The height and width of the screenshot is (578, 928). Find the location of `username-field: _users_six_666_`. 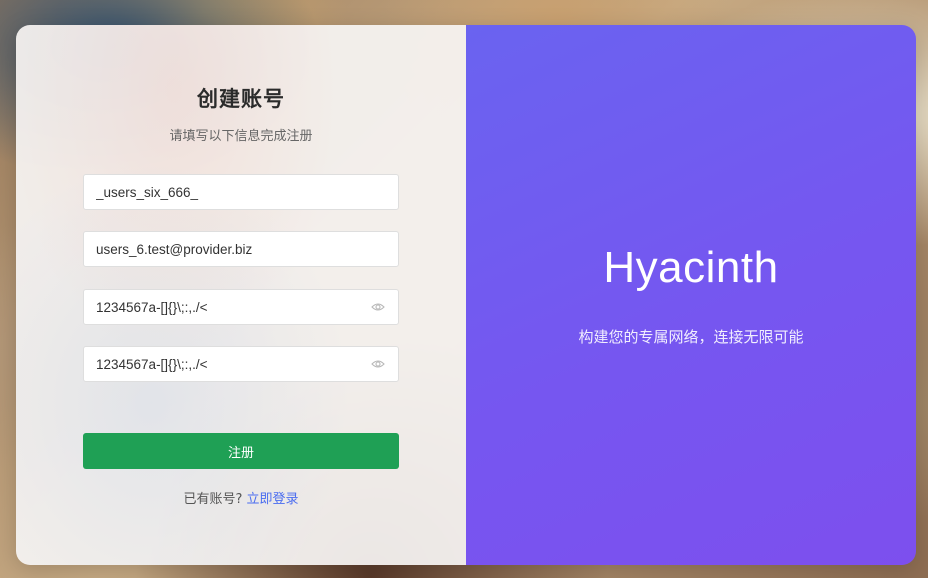

username-field: _users_six_666_ is located at coordinates (241, 192).